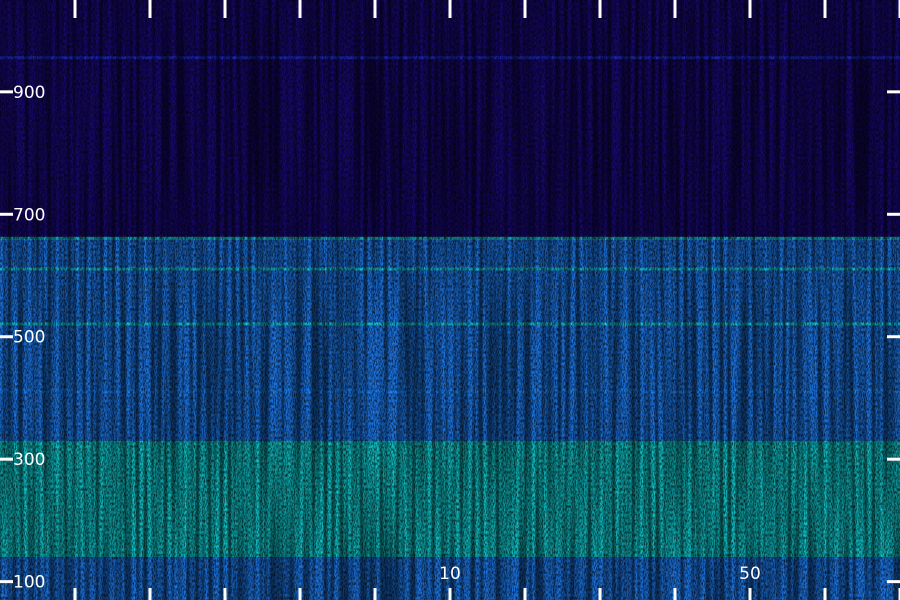 This screenshot has height=600, width=900. What do you see at coordinates (29, 583) in the screenshot?
I see `y-tick-label-100: 100` at bounding box center [29, 583].